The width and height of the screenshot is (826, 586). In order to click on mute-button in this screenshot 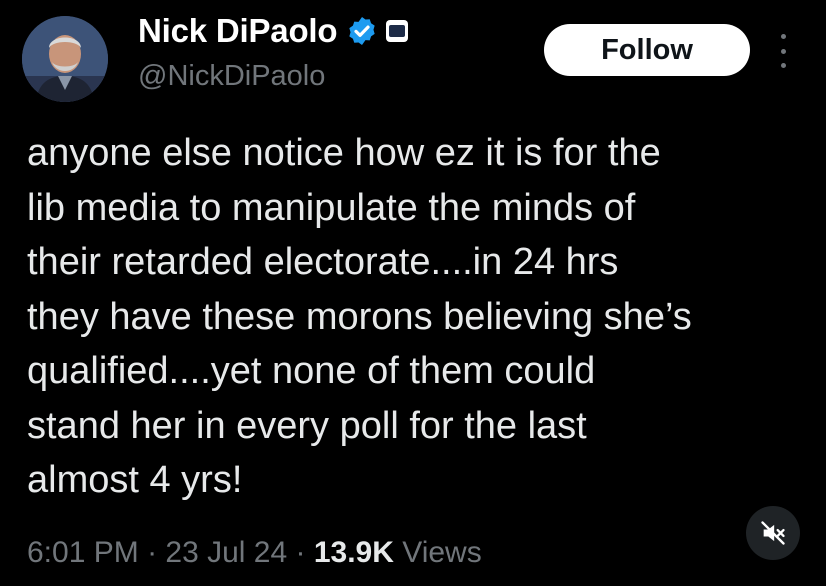, I will do `click(773, 533)`.